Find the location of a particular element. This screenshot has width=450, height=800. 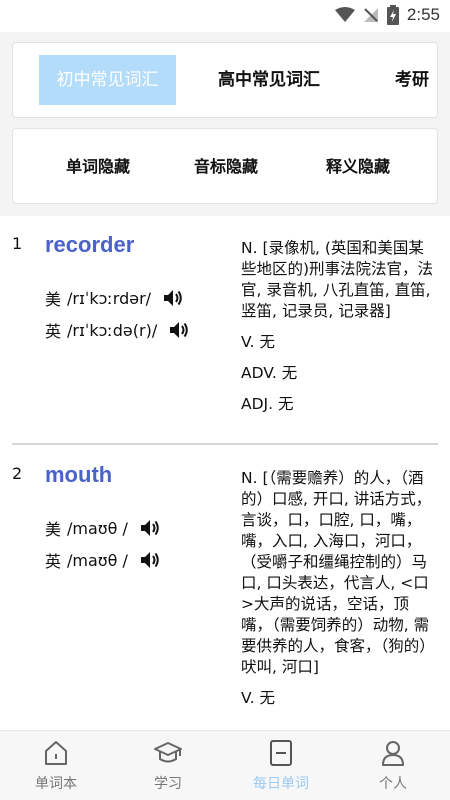

hide-definition-button: 释义隐藏 is located at coordinates (358, 167).